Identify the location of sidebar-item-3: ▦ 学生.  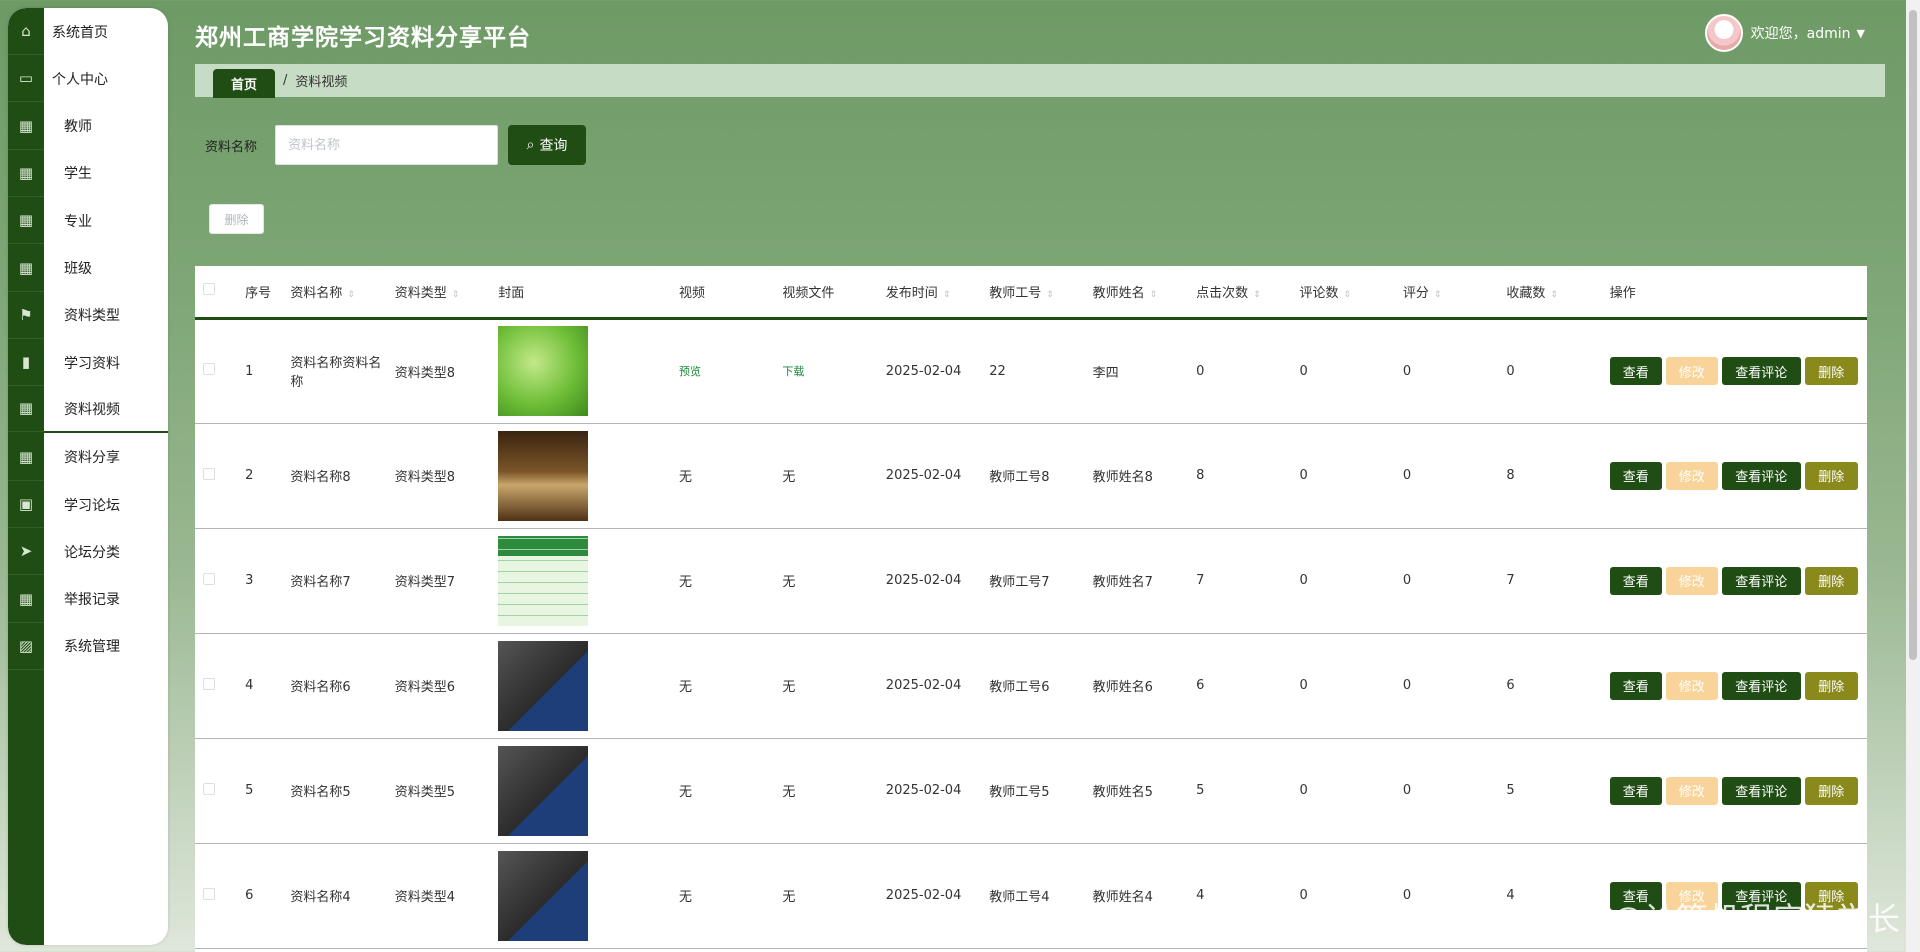
(88, 173).